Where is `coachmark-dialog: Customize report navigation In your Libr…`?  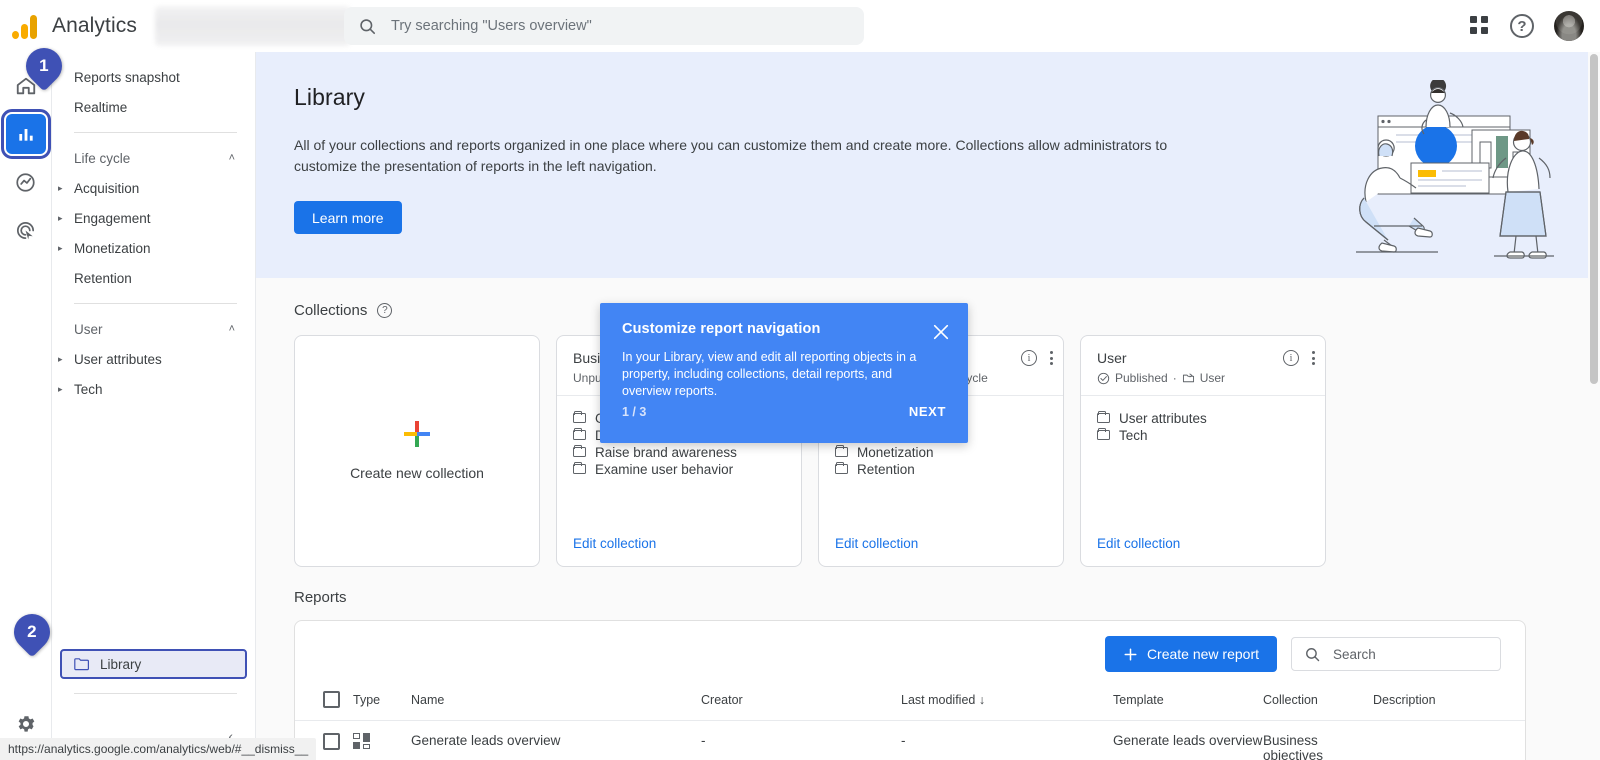 coachmark-dialog: Customize report navigation In your Libr… is located at coordinates (784, 373).